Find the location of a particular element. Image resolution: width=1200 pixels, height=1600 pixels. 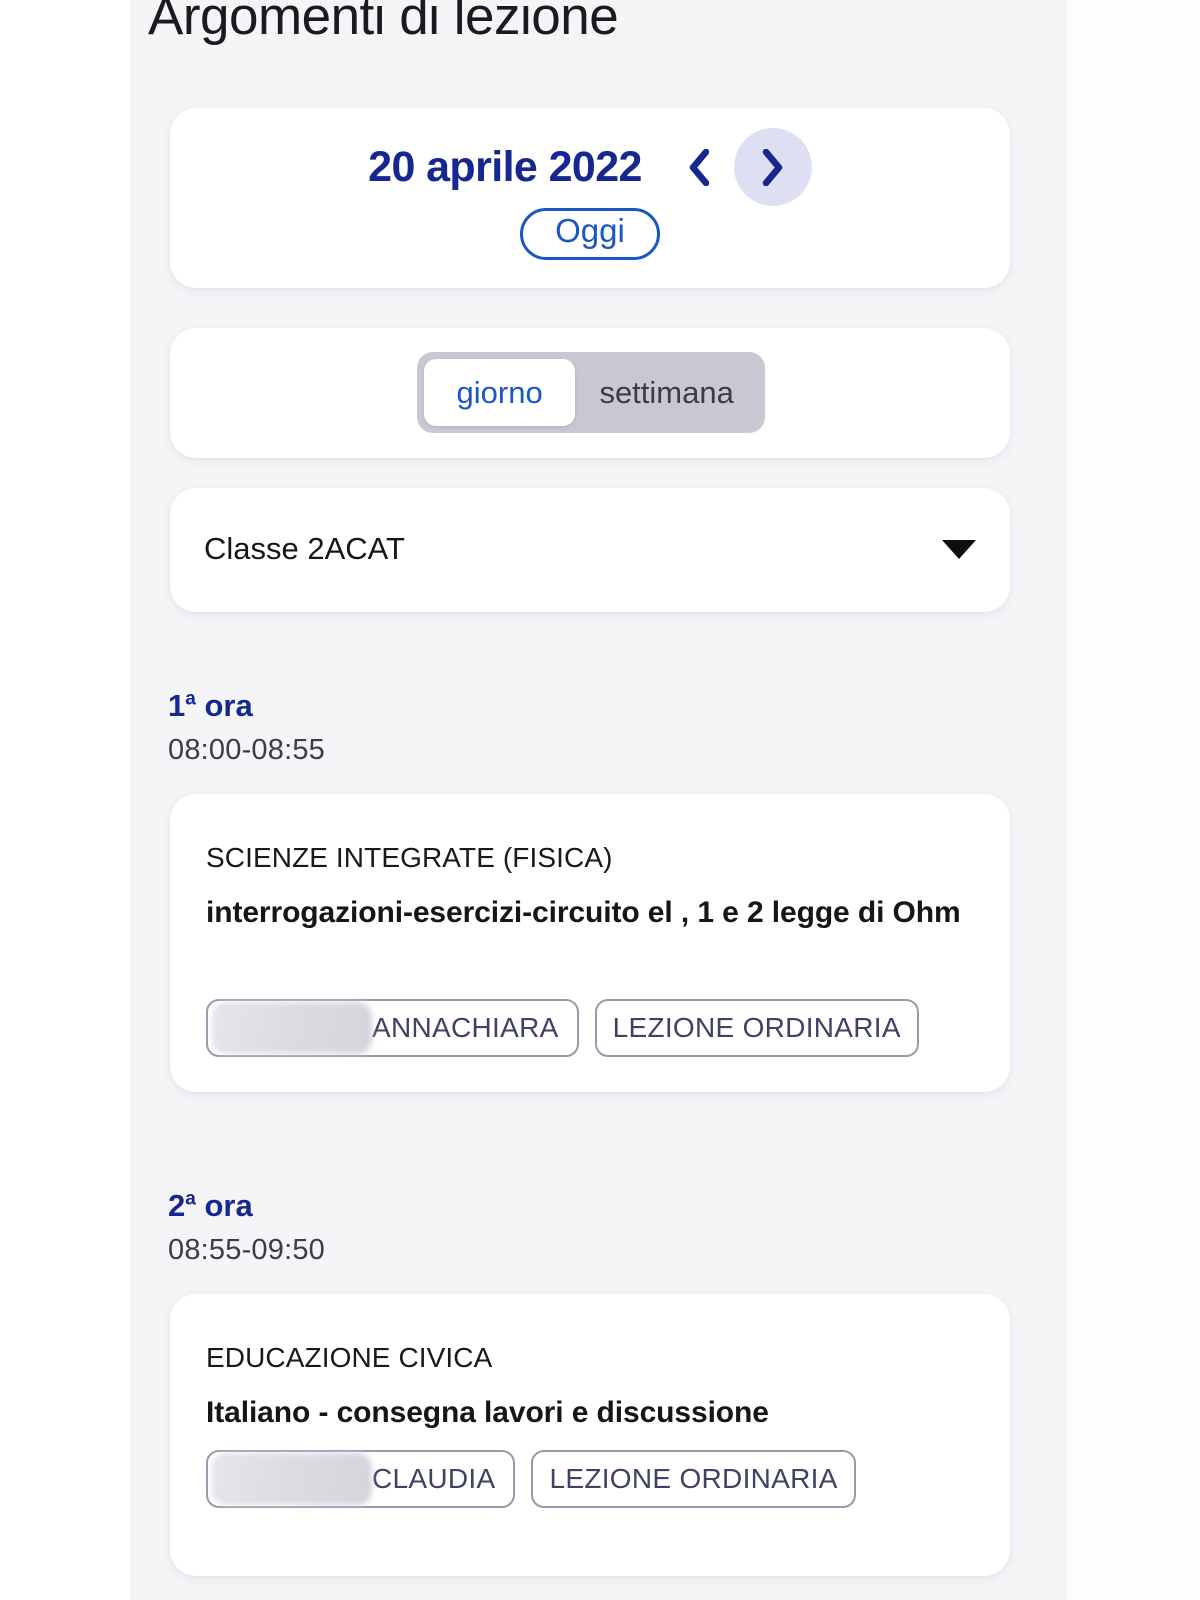

date-navigation-row: 20 aprile 2022 is located at coordinates (590, 167).